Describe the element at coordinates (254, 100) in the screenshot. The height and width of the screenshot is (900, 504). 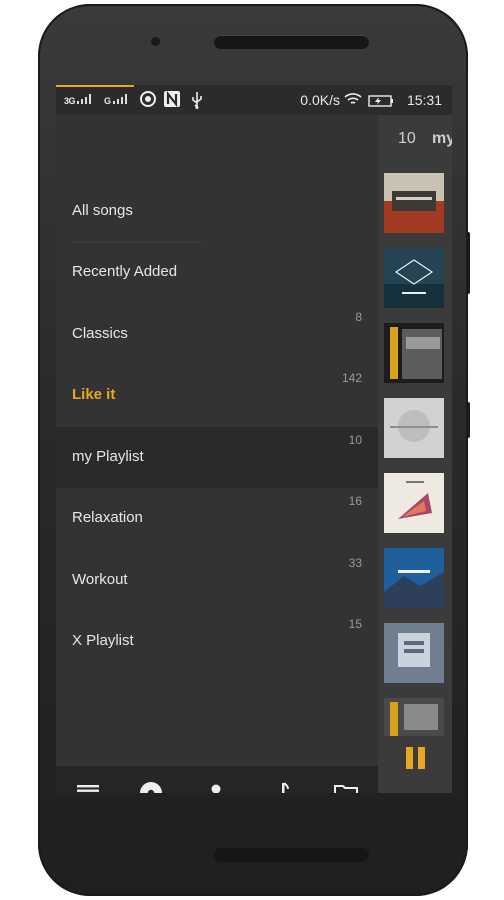
I see `status-bar: 3G G 0.0K/s 15:31` at that location.